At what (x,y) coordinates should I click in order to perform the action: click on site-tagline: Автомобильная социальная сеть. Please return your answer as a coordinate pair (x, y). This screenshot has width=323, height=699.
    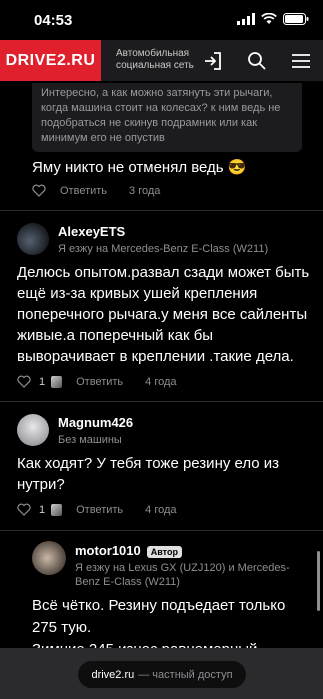
    Looking at the image, I should click on (155, 59).